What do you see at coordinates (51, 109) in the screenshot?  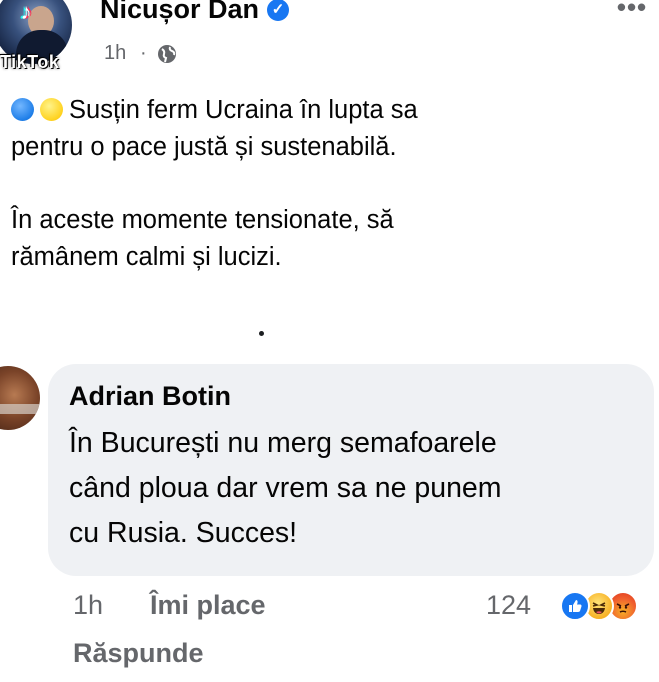 I see `yellow-circle-emoji-icon` at bounding box center [51, 109].